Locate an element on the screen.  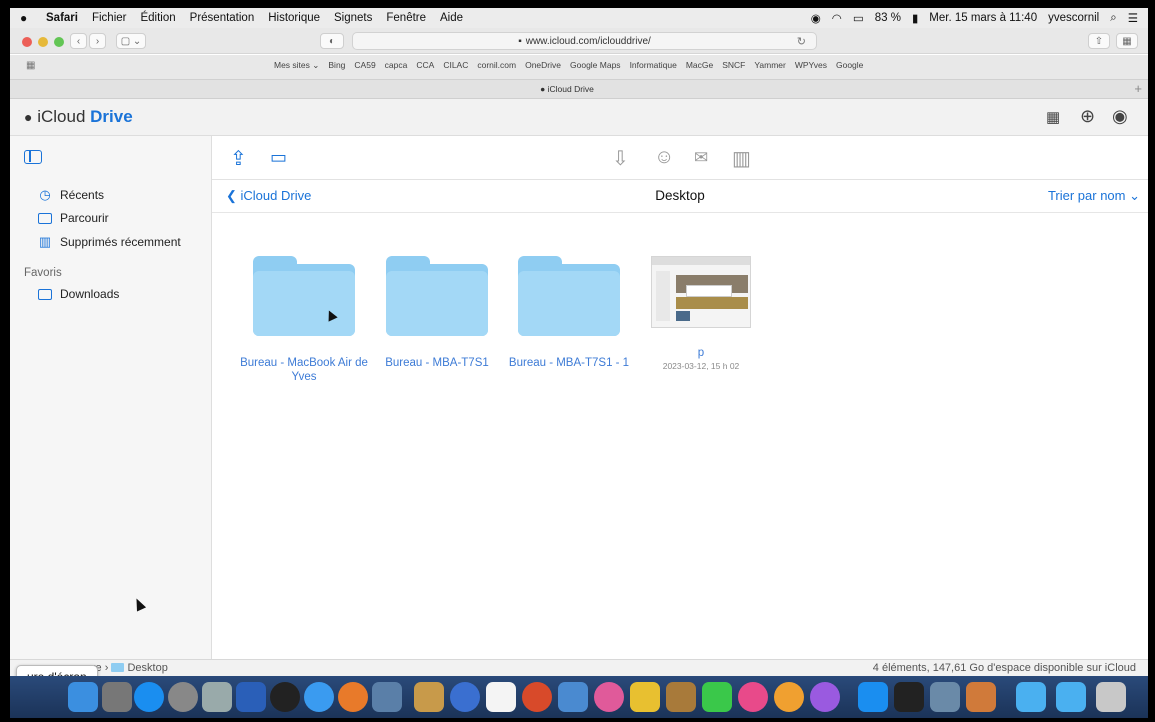
fav-cca: CCA is located at coordinates (425, 65).